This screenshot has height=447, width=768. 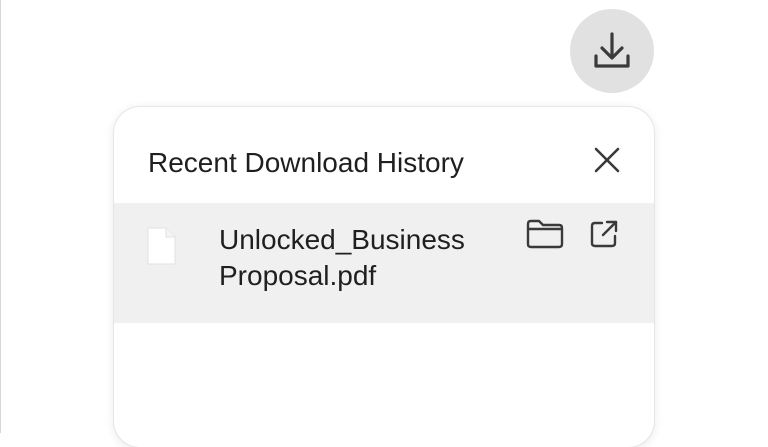 I want to click on close-icon, so click(x=607, y=162).